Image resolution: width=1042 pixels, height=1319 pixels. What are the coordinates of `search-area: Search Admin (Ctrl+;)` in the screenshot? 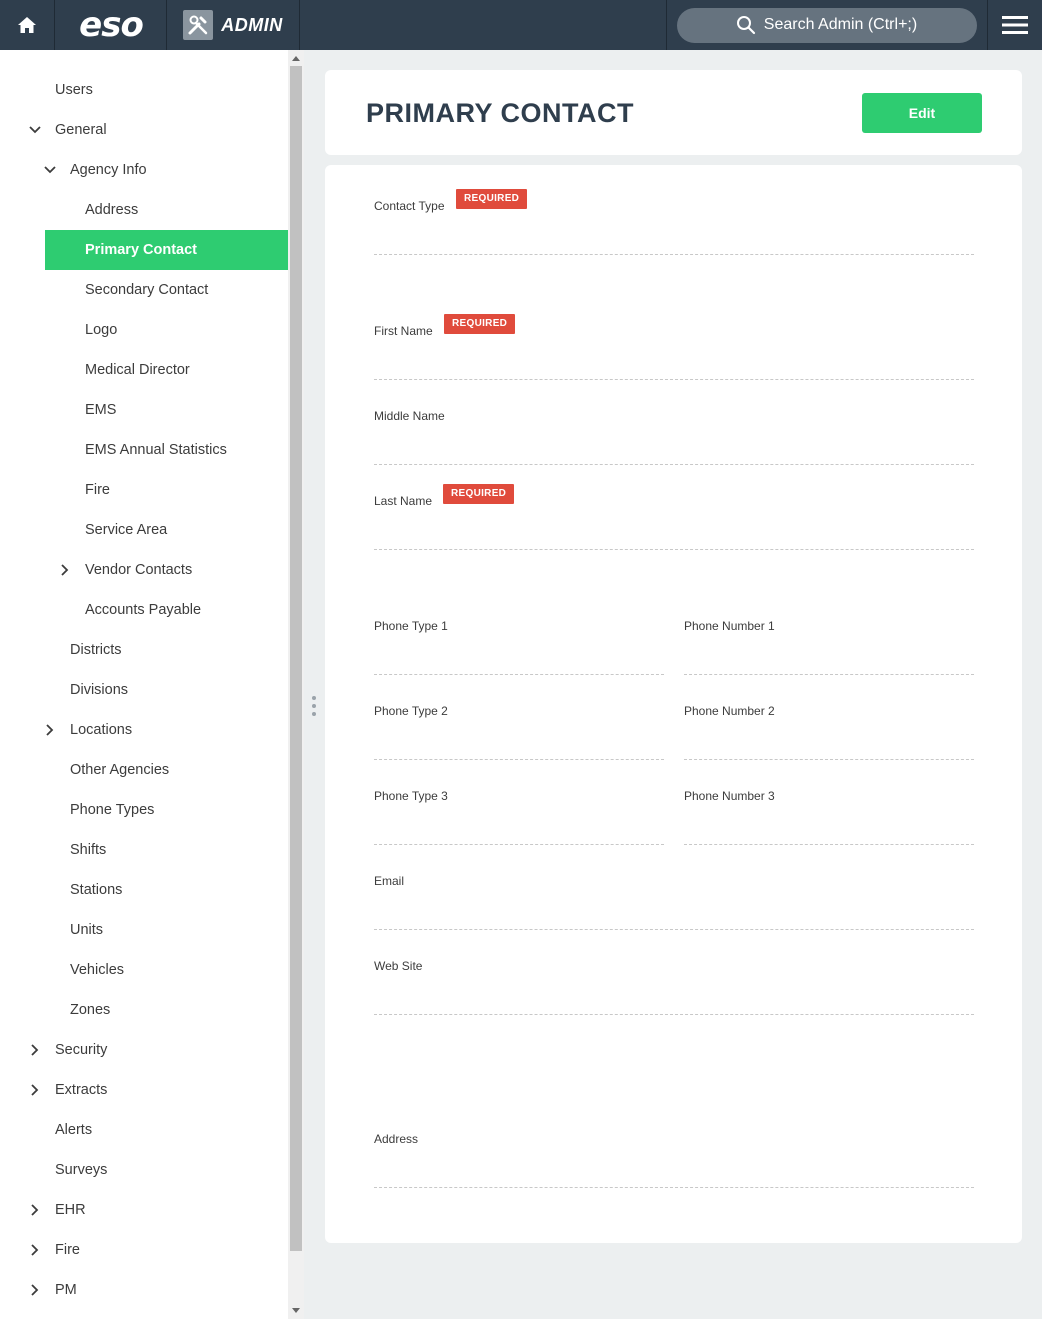 It's located at (826, 25).